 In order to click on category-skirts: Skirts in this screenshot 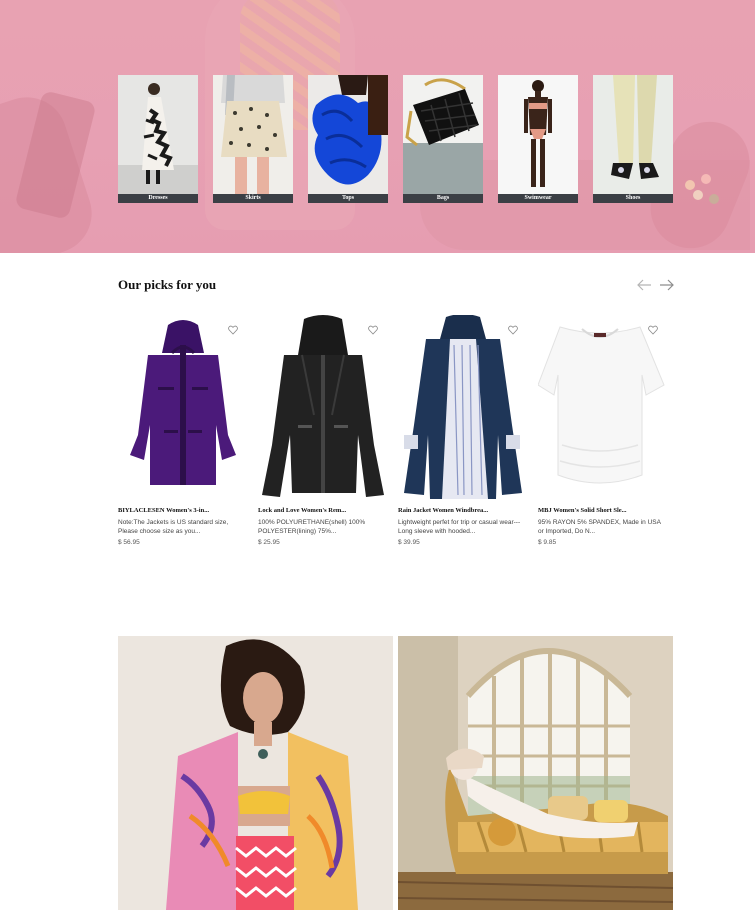, I will do `click(253, 139)`.